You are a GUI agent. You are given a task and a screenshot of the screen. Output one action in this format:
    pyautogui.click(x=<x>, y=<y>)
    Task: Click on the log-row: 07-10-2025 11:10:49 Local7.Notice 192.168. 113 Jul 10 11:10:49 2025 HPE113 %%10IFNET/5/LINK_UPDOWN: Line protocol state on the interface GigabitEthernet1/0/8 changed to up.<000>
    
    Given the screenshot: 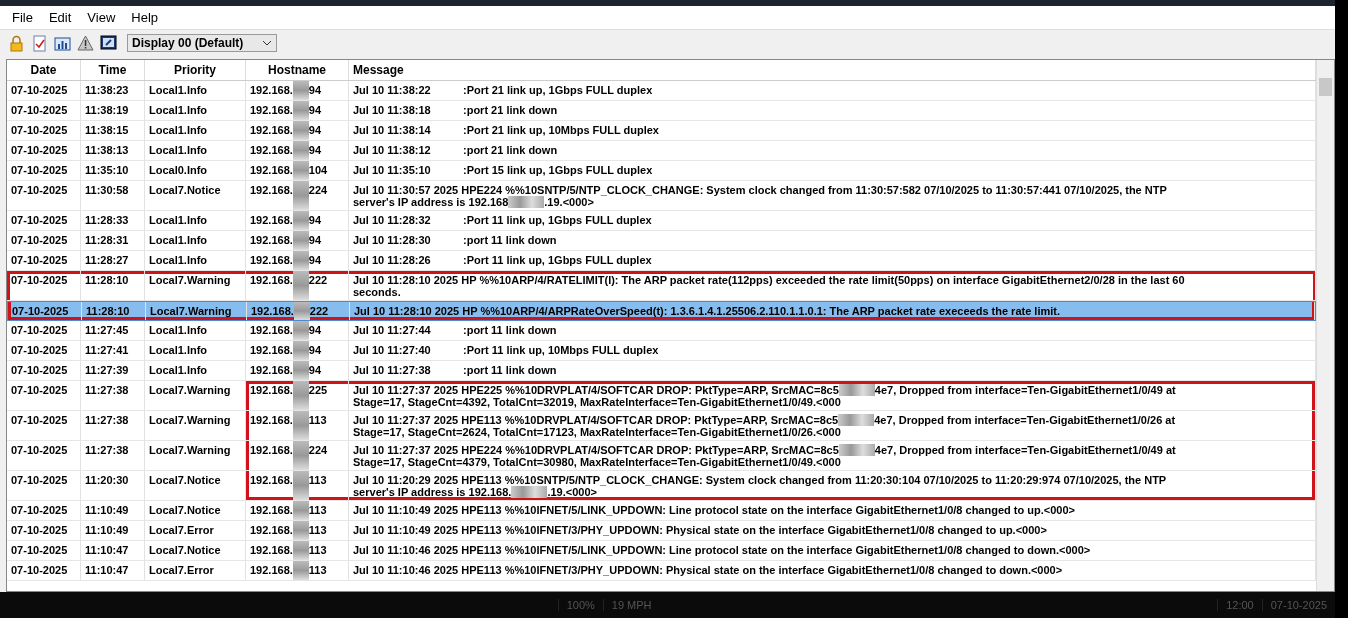 What is the action you would take?
    pyautogui.click(x=661, y=511)
    